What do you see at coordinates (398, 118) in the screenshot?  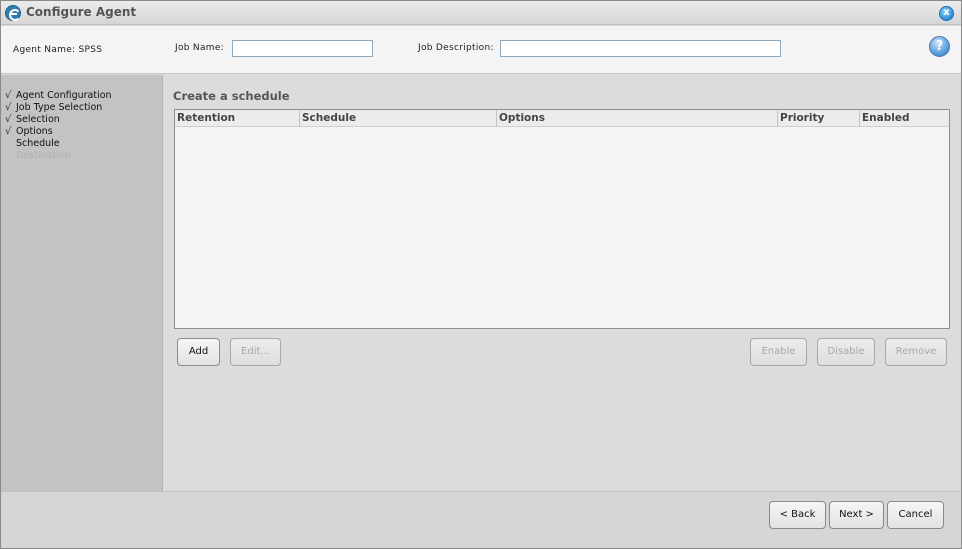 I see `column-header-schedule: Schedule` at bounding box center [398, 118].